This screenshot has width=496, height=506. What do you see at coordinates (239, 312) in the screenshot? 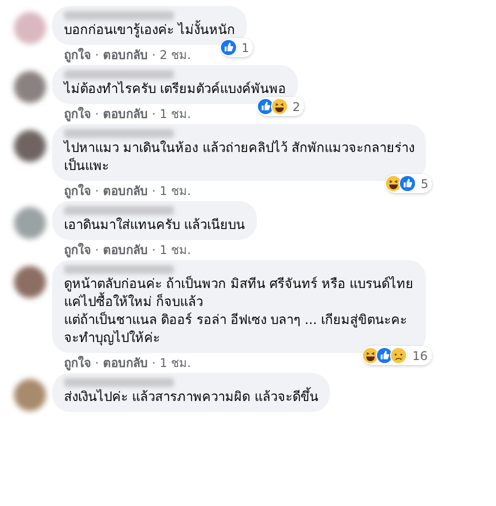
I see `comment-text: ดูหน้าตลับก่อนค่ะ ถ้าเป็นพวก มิสทีน ศรีจันทร์ หรือ แบรนด์ไทย แค่ไปซื้อให้ใหม่ ก็จบแล้ว แต่ถ้าเป็นชาแนล ดิออร์ รอล่า อีฟเซง บลาๆ ... เกียมสู่ขิตนะคะ จะทำบุญไปให้ค่ะ` at bounding box center [239, 312].